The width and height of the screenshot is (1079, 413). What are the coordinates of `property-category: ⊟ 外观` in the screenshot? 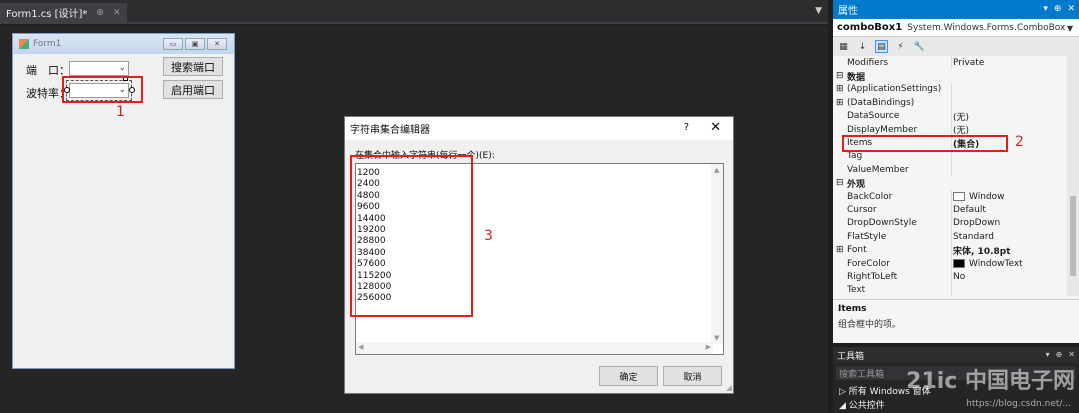 It's located at (950, 183).